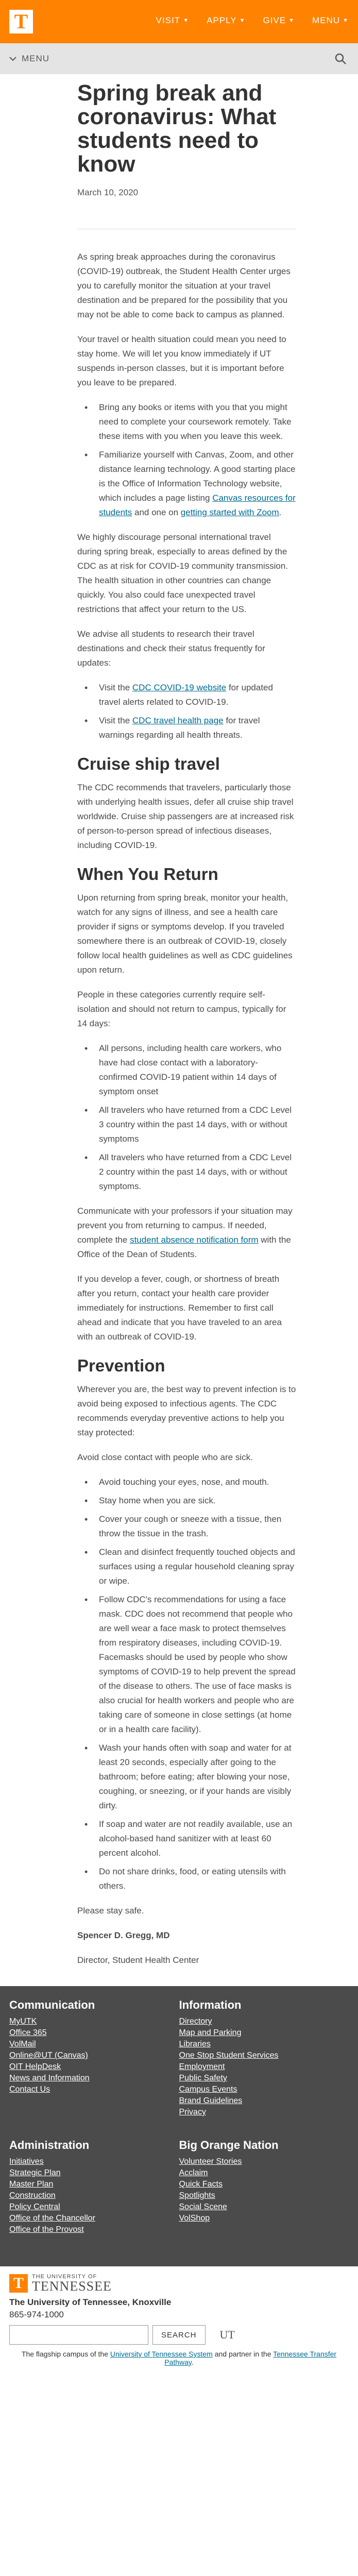 The width and height of the screenshot is (358, 2576). What do you see at coordinates (243, 2354) in the screenshot?
I see `flagship-text: and partner in the` at bounding box center [243, 2354].